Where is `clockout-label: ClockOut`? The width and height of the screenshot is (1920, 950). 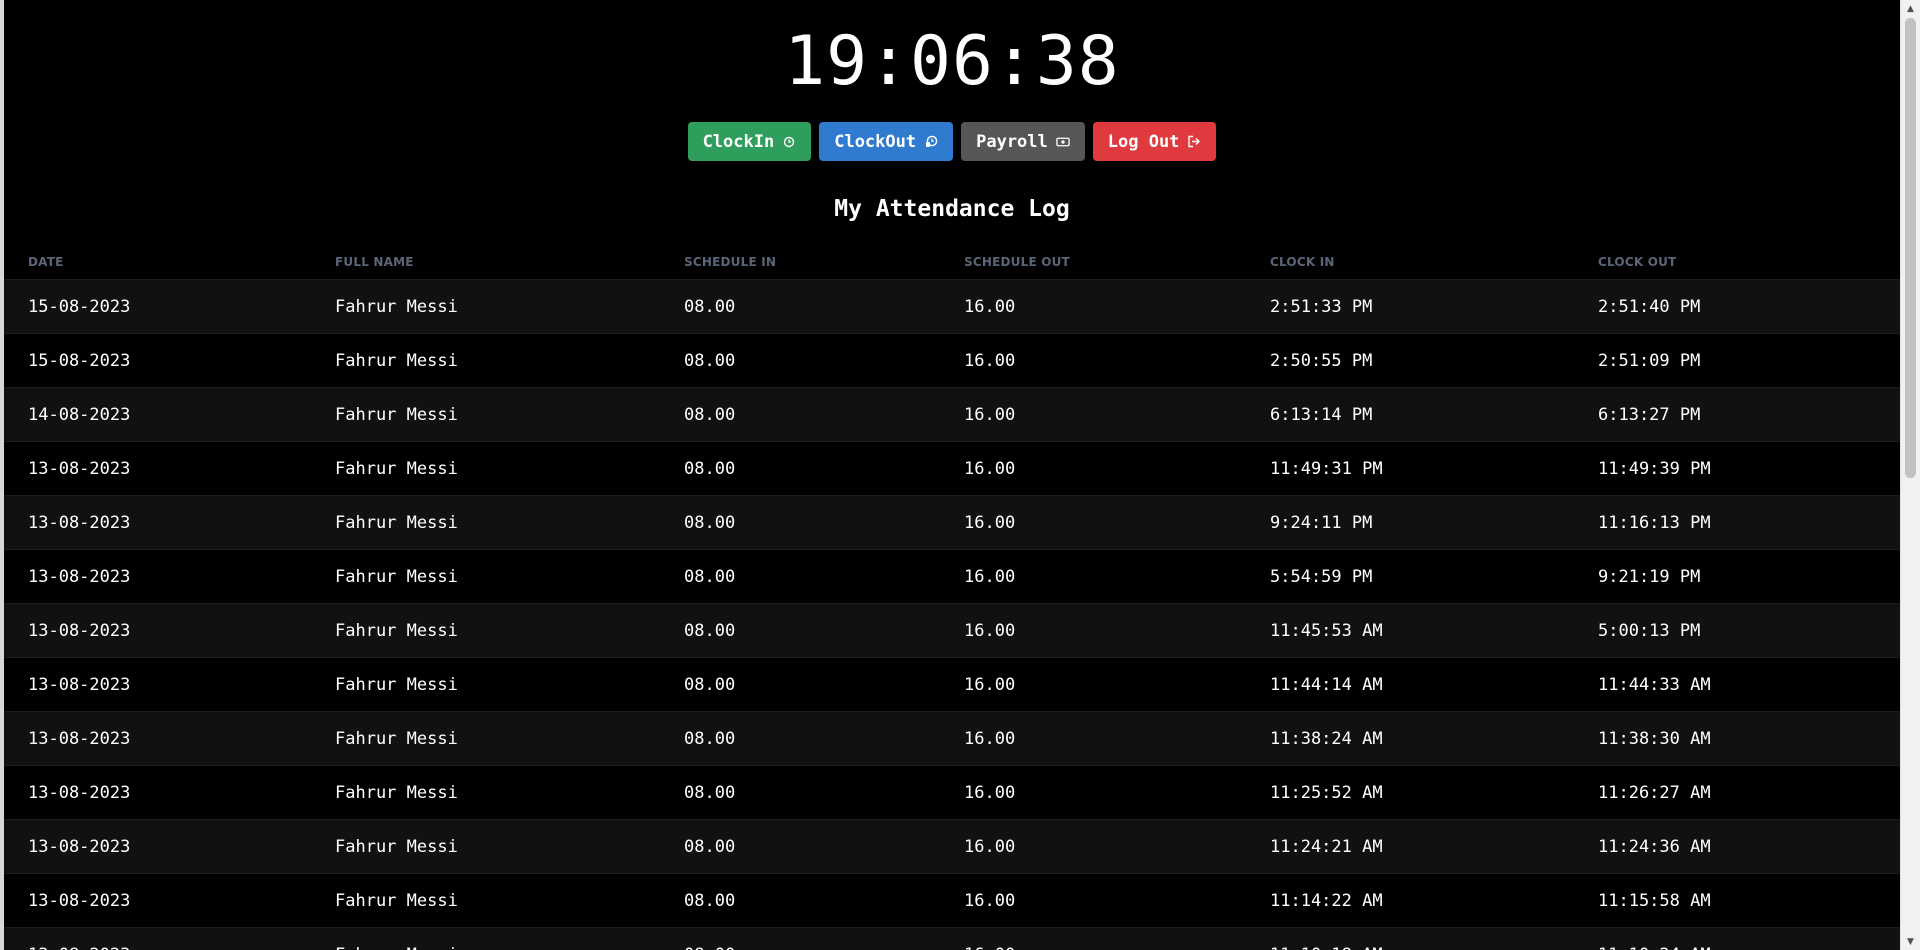 clockout-label: ClockOut is located at coordinates (875, 141).